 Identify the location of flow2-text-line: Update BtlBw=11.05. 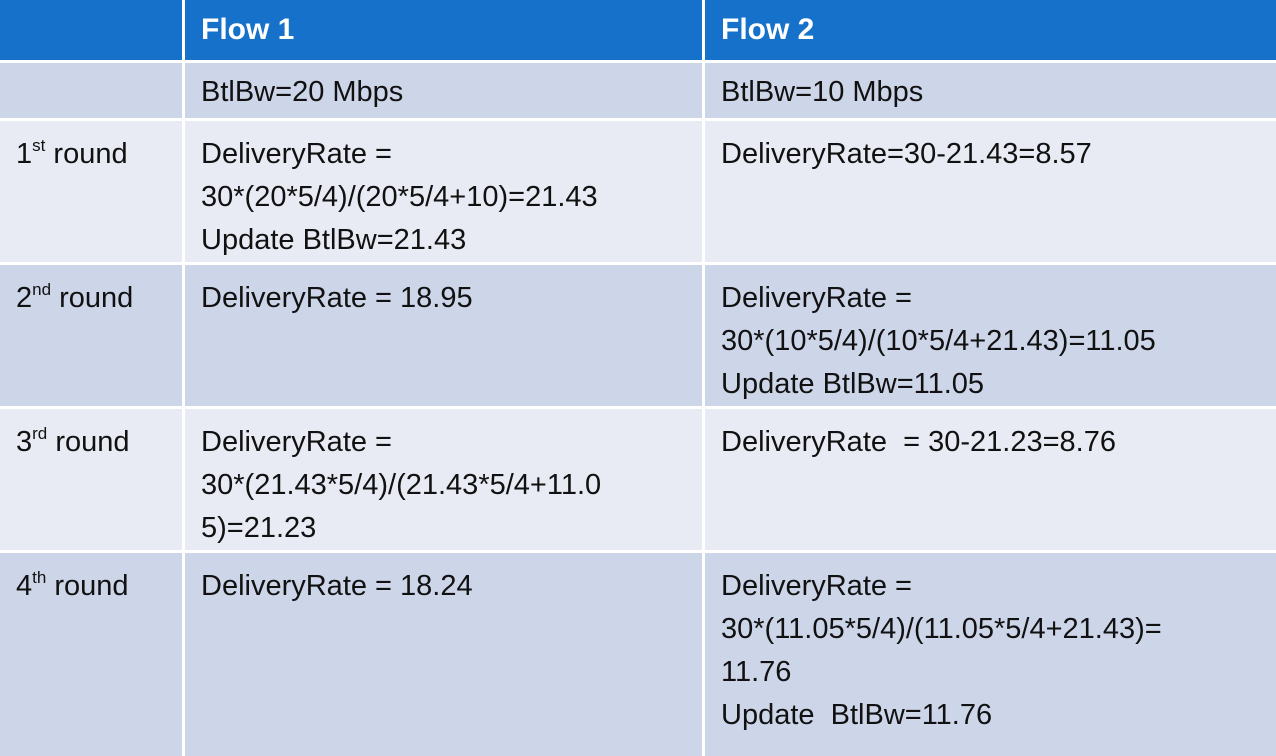
(853, 384).